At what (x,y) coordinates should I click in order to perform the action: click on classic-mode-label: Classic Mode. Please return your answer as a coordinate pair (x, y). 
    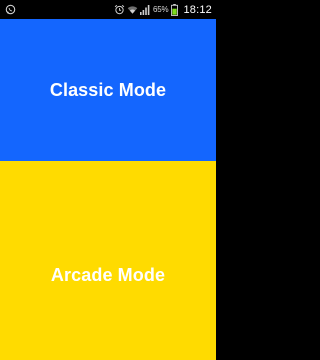
    Looking at the image, I should click on (108, 89).